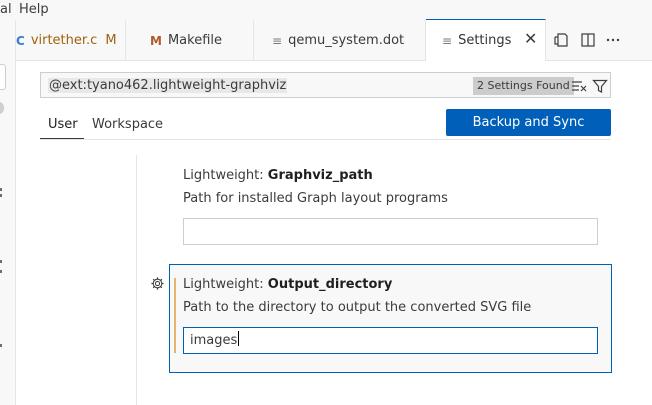  I want to click on menu-item-terminal: al, so click(6, 9).